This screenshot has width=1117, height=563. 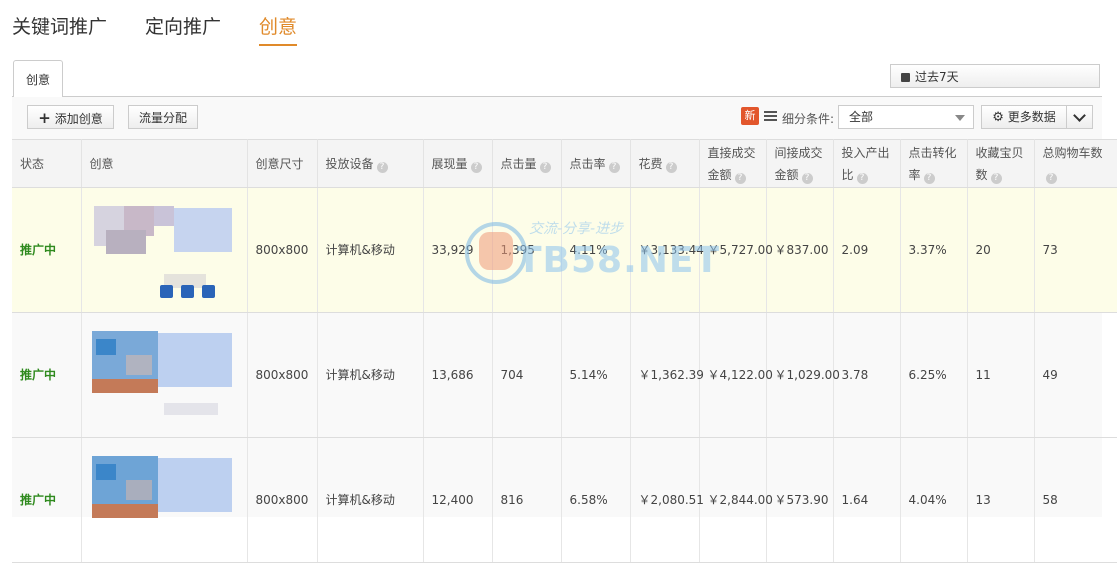 I want to click on indirect-sales-cell: ￥573.90, so click(x=800, y=500).